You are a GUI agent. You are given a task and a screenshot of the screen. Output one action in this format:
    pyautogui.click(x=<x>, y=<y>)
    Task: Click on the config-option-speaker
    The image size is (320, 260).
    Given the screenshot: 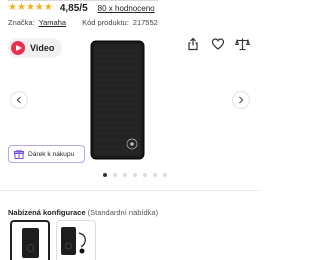 What is the action you would take?
    pyautogui.click(x=30, y=240)
    